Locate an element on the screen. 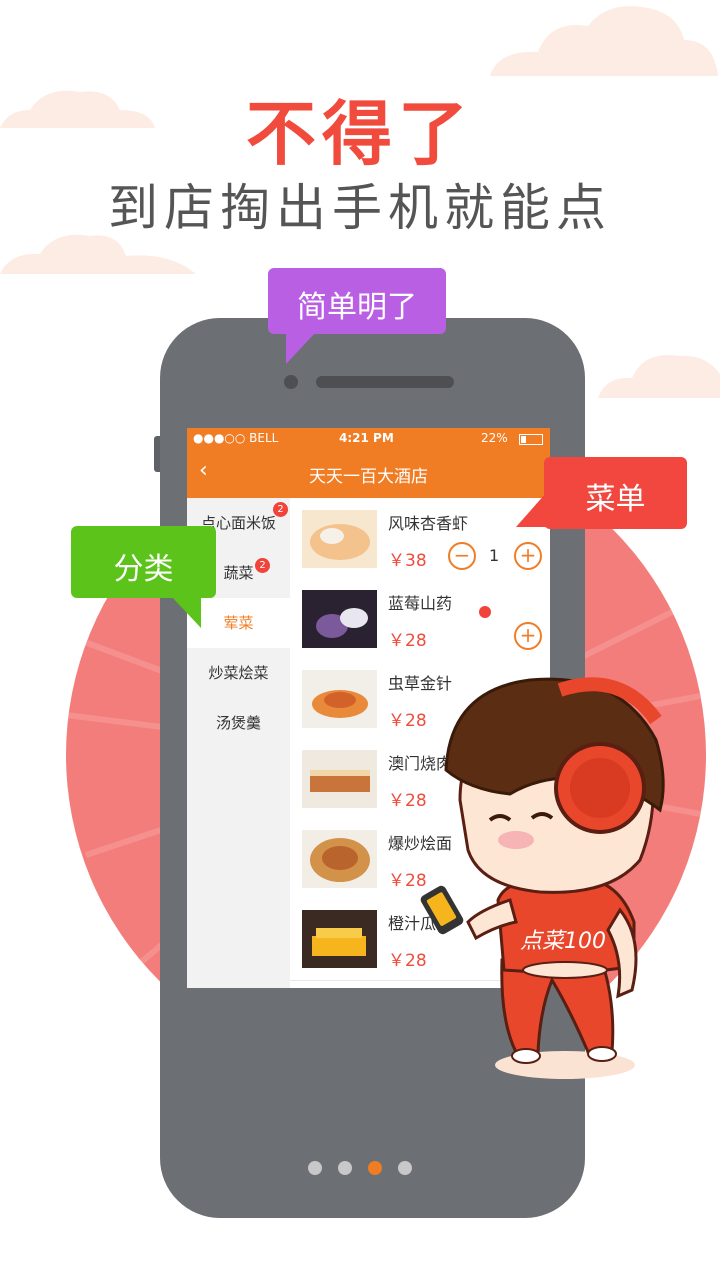  category-item: 炒菜烩菜 is located at coordinates (238, 673).